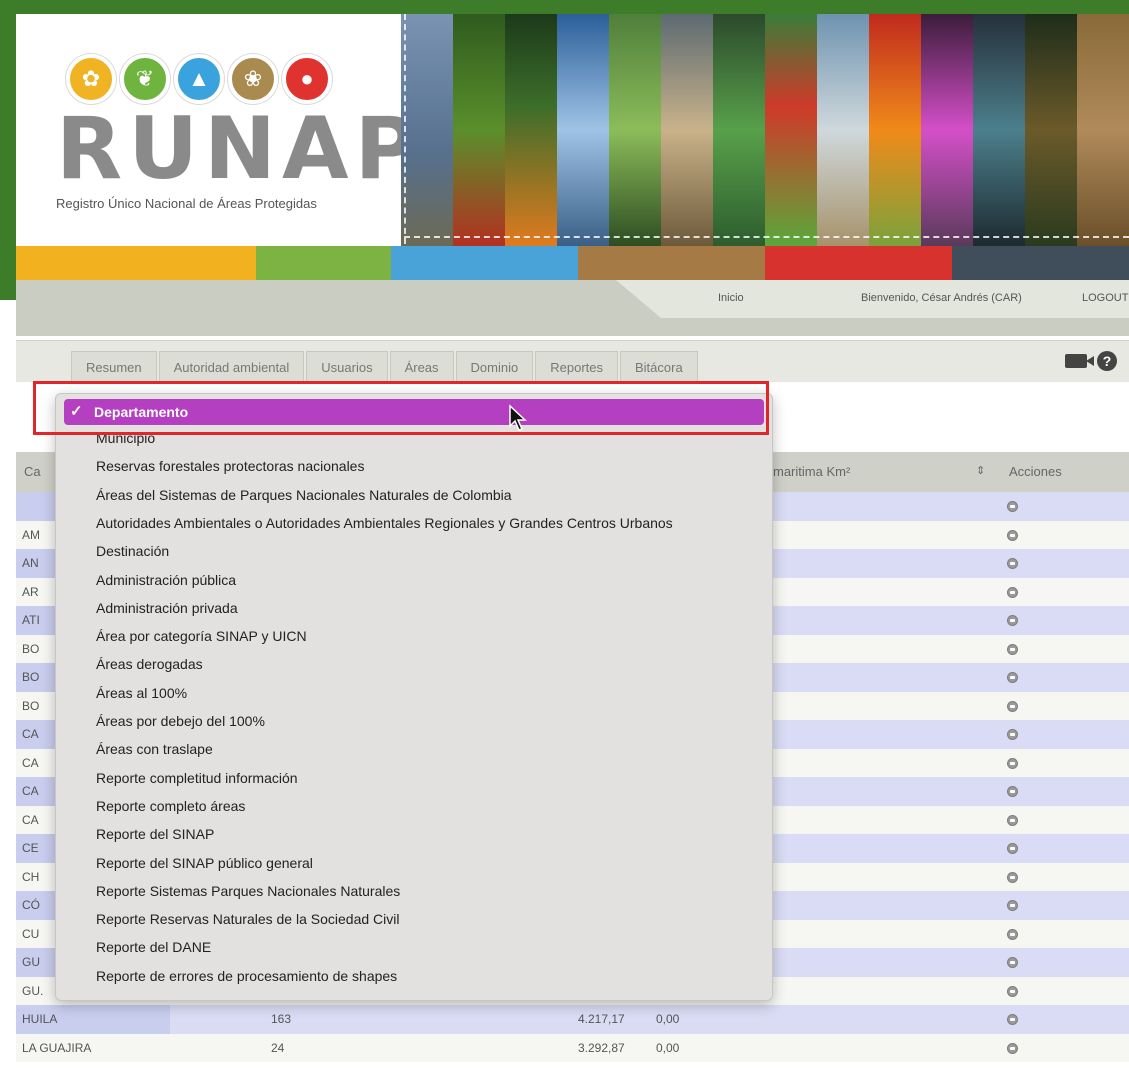  Describe the element at coordinates (170, 806) in the screenshot. I see `menu-item: Reporte completo áreas` at that location.